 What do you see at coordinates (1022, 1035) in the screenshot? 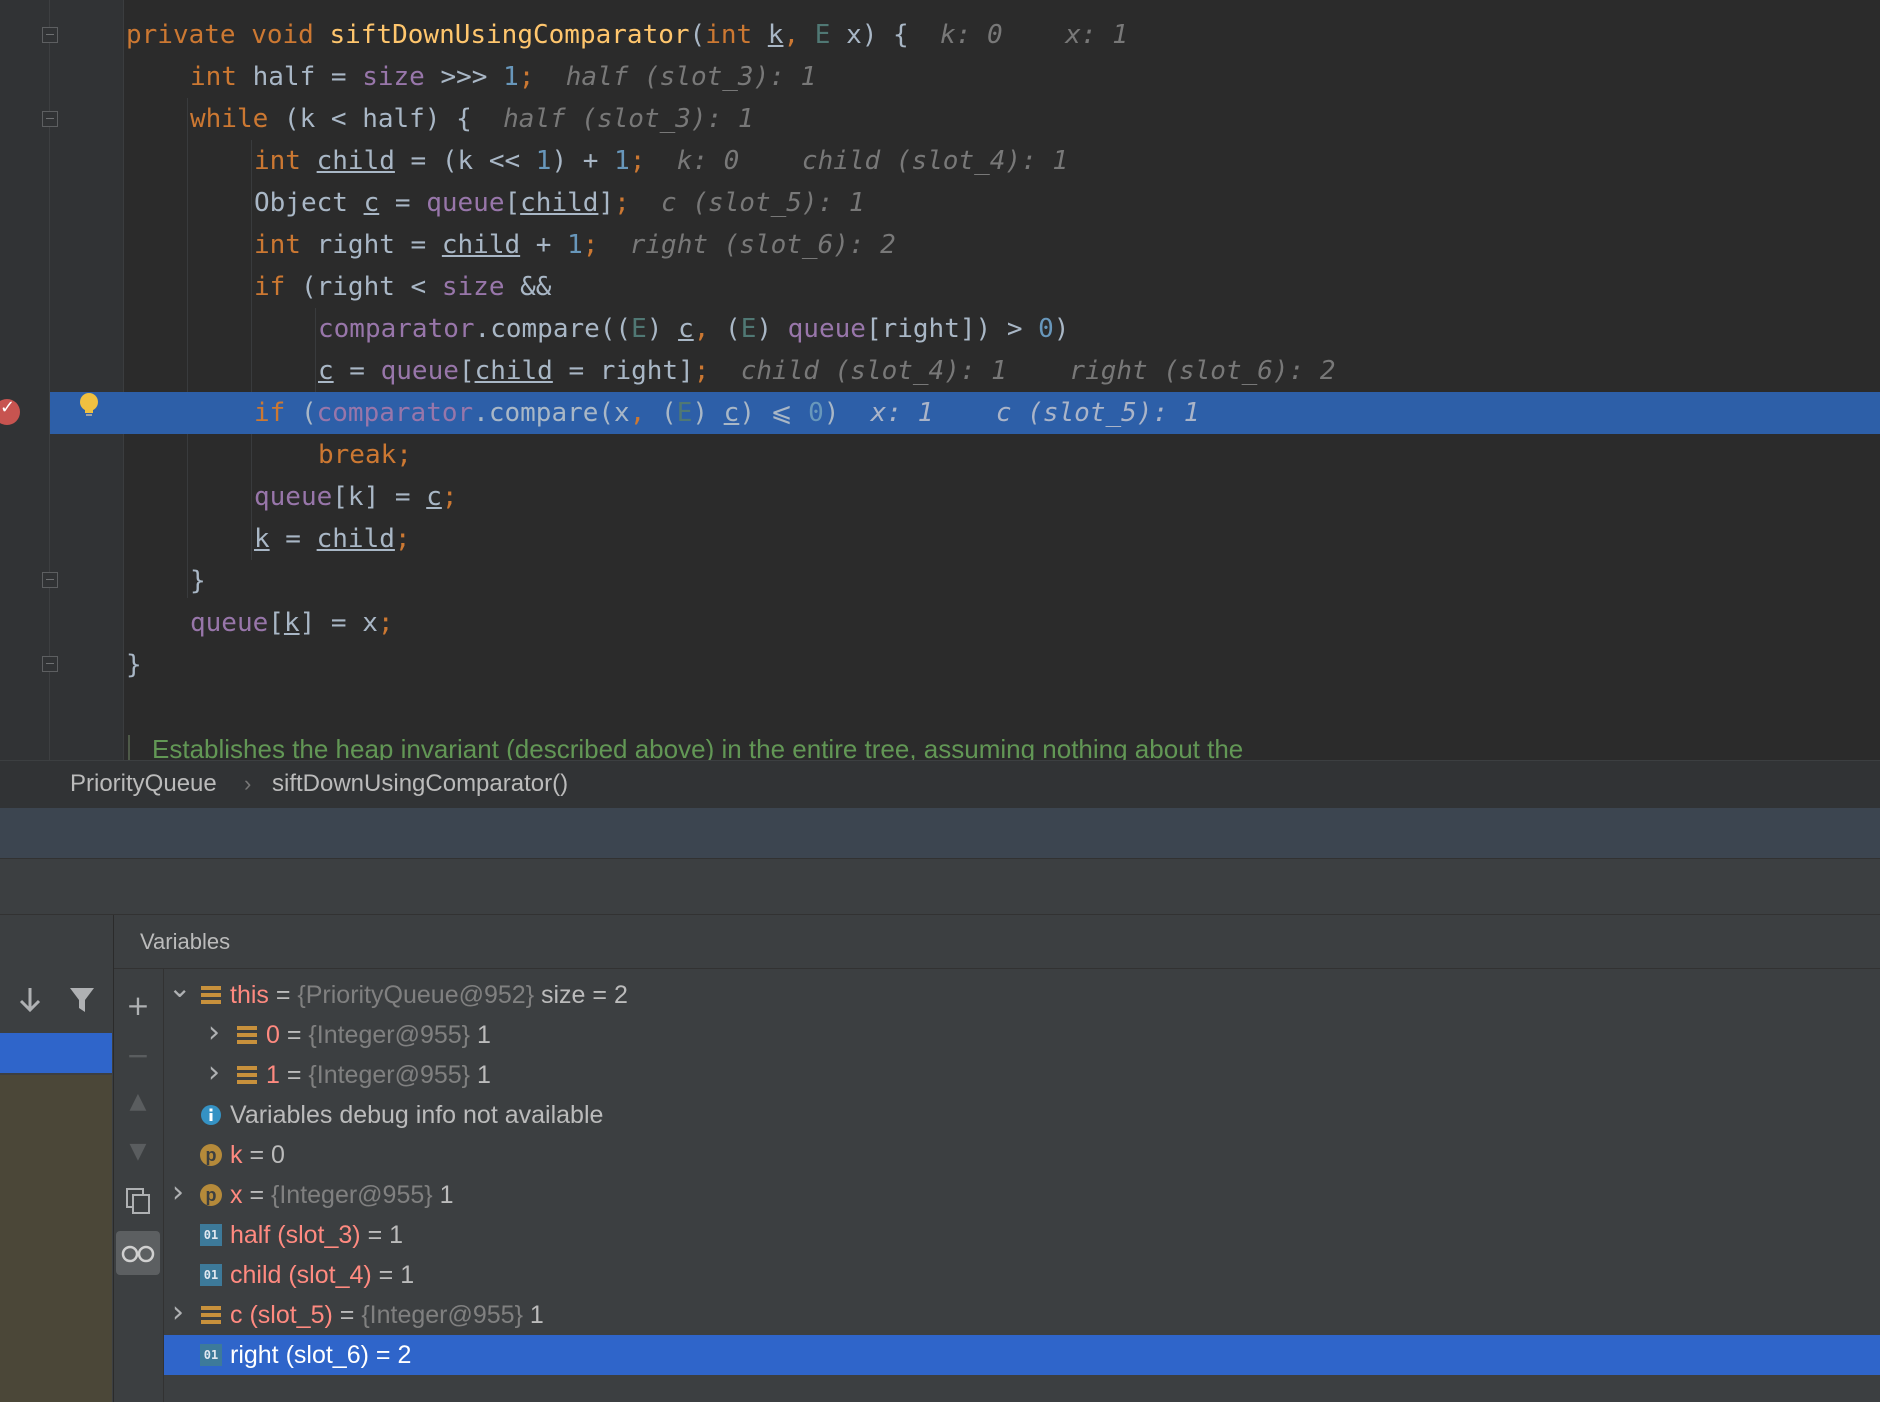
I see `variable-row: › 0 = {Integer@955} 1` at bounding box center [1022, 1035].